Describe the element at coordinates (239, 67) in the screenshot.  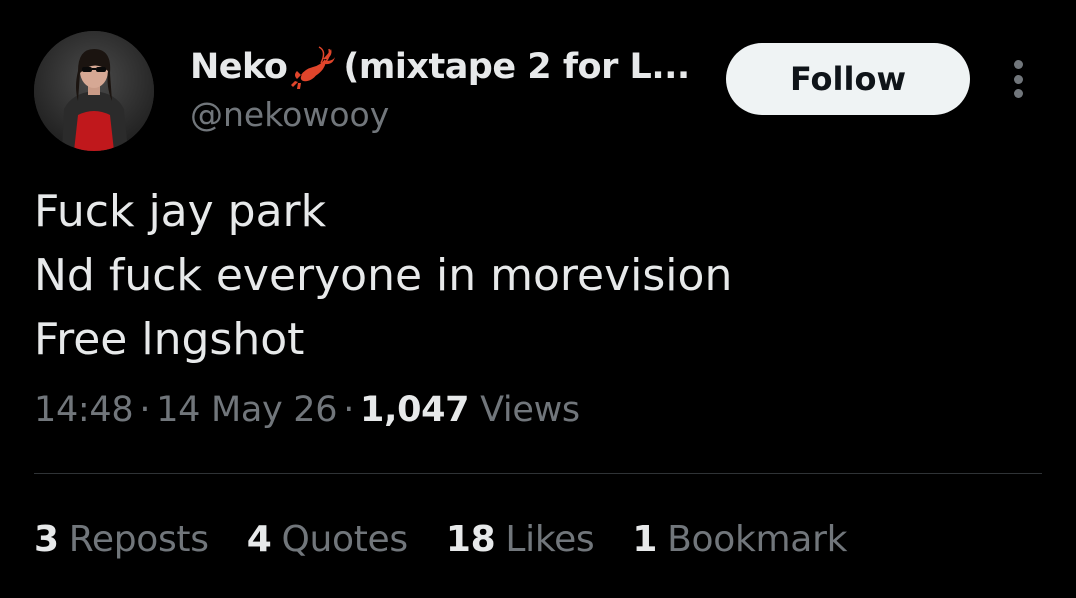
I see `display-name-prefix: Neko` at that location.